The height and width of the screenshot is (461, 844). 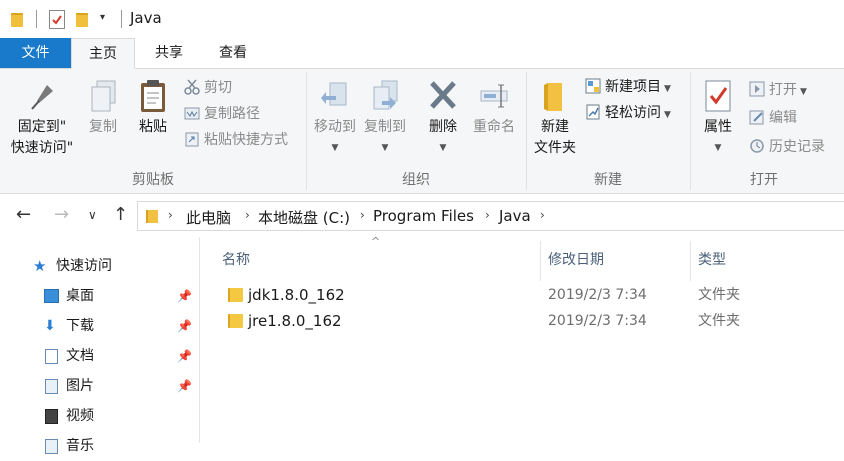 I want to click on file-type: 文件夹, so click(x=719, y=321).